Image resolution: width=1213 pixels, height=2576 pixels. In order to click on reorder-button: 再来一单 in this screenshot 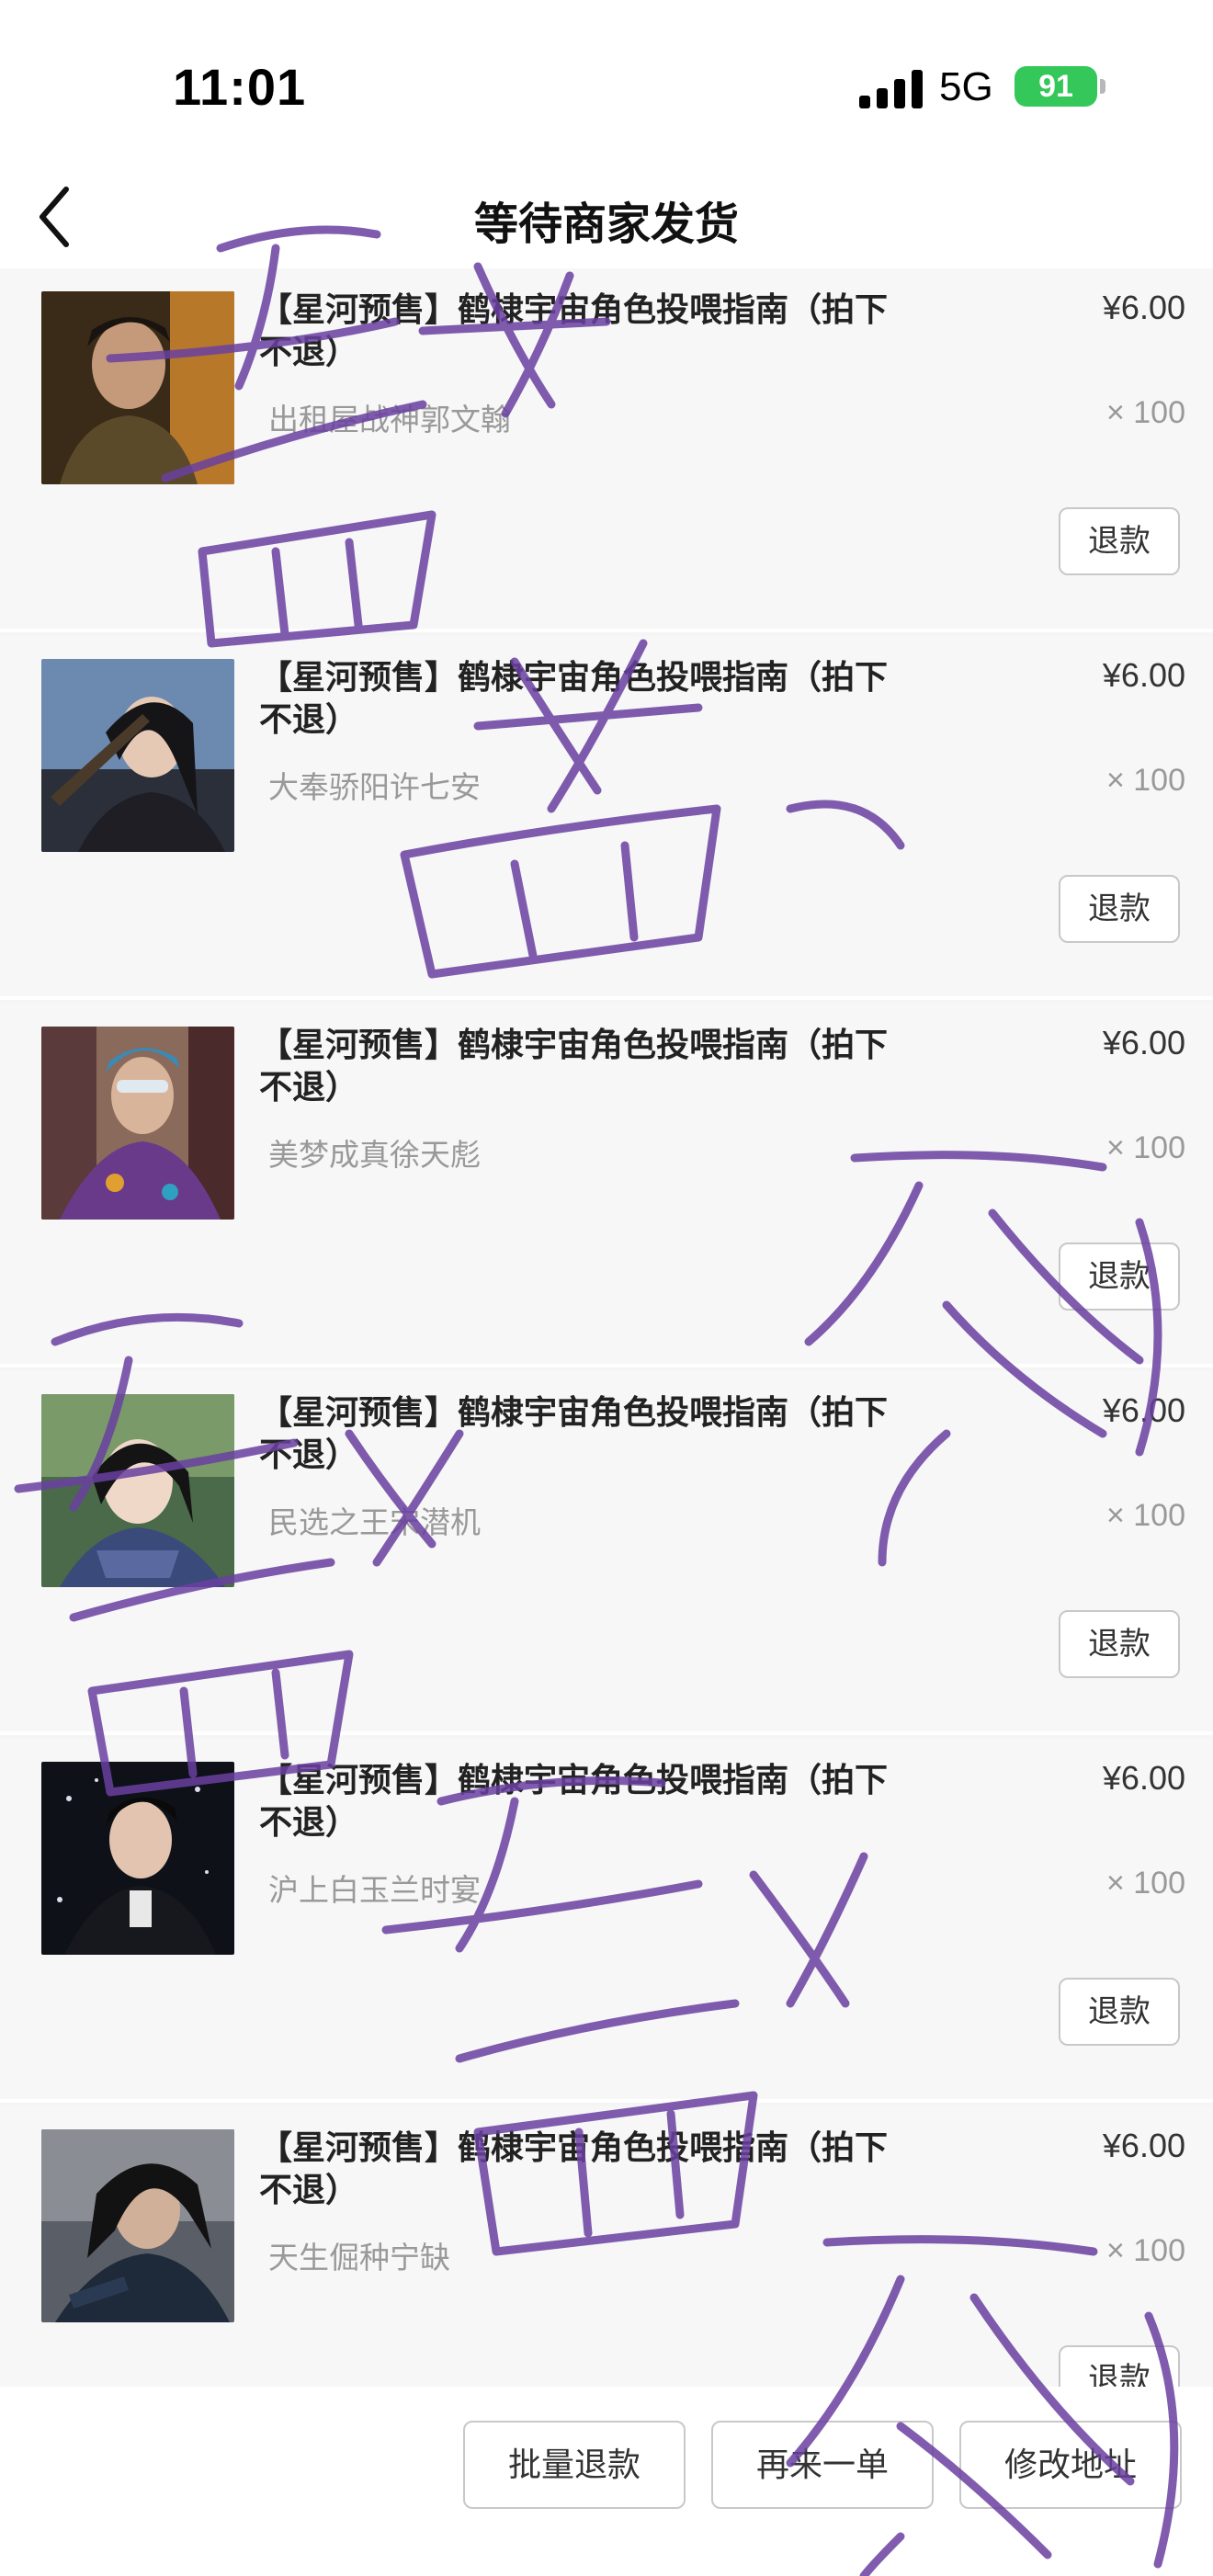, I will do `click(822, 2465)`.